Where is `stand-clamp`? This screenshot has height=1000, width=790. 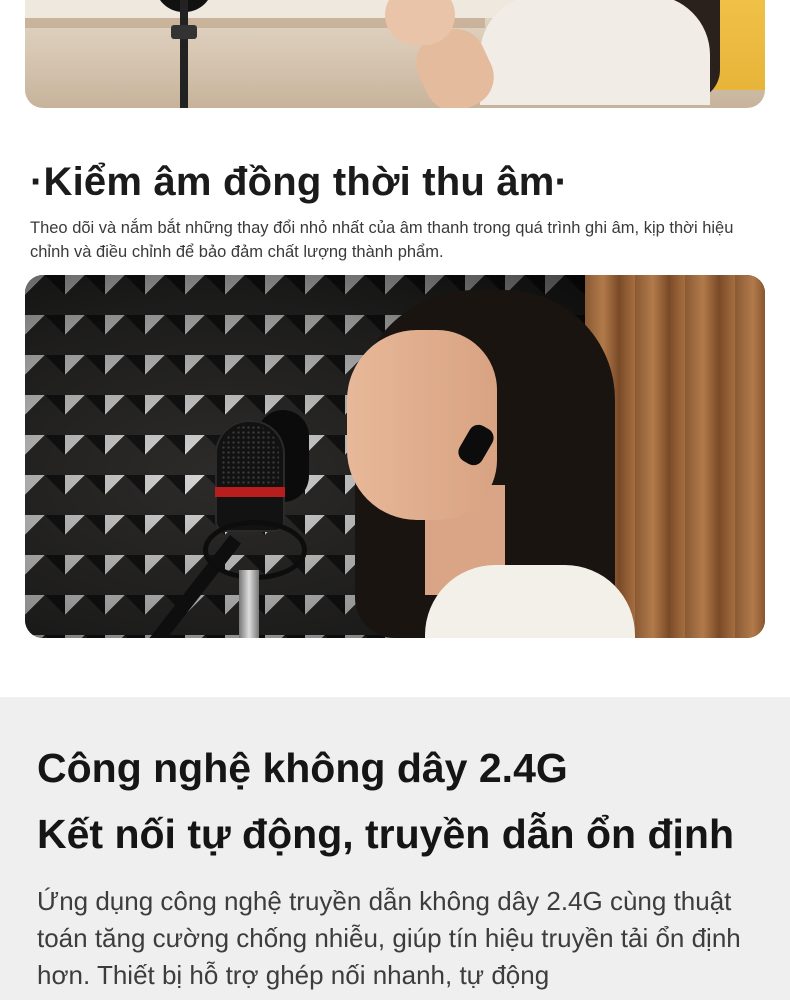 stand-clamp is located at coordinates (184, 32).